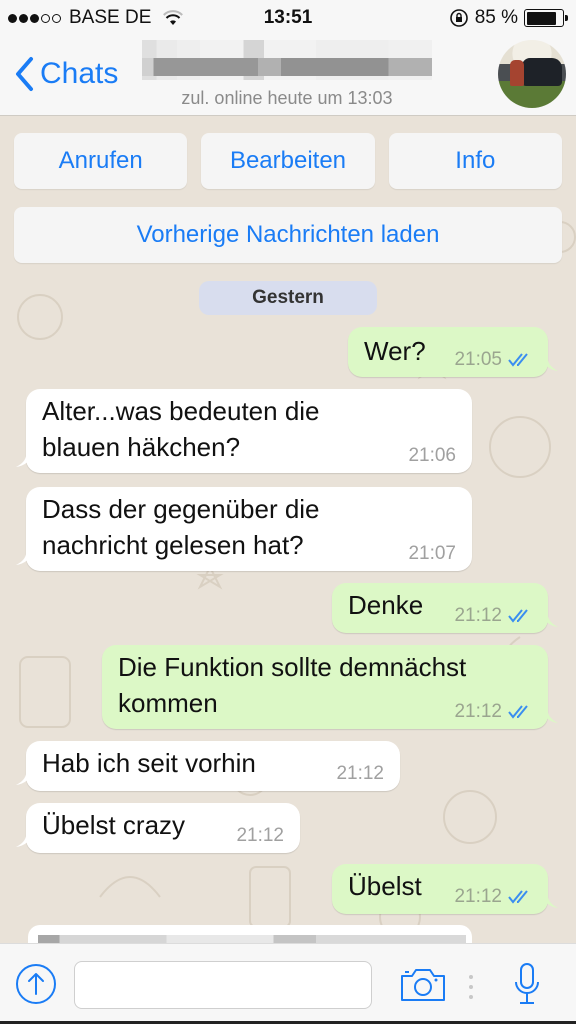 Image resolution: width=576 pixels, height=1024 pixels. What do you see at coordinates (288, 18) in the screenshot?
I see `status-bar: BASE DE 13:51 85 %` at bounding box center [288, 18].